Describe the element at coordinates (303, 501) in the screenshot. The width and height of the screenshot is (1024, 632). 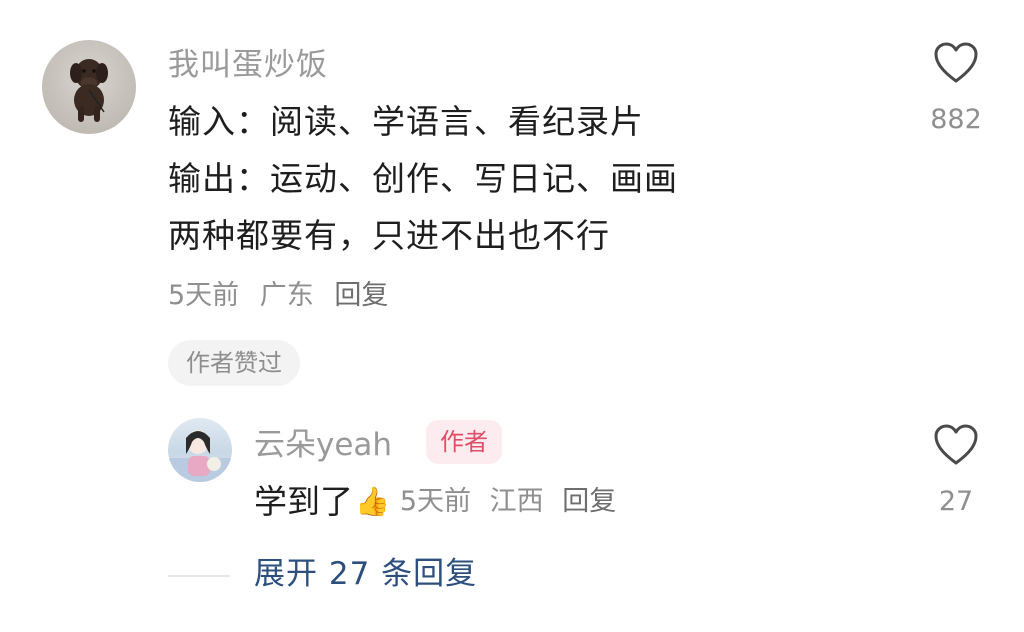
I see `reply-text: 学到了` at that location.